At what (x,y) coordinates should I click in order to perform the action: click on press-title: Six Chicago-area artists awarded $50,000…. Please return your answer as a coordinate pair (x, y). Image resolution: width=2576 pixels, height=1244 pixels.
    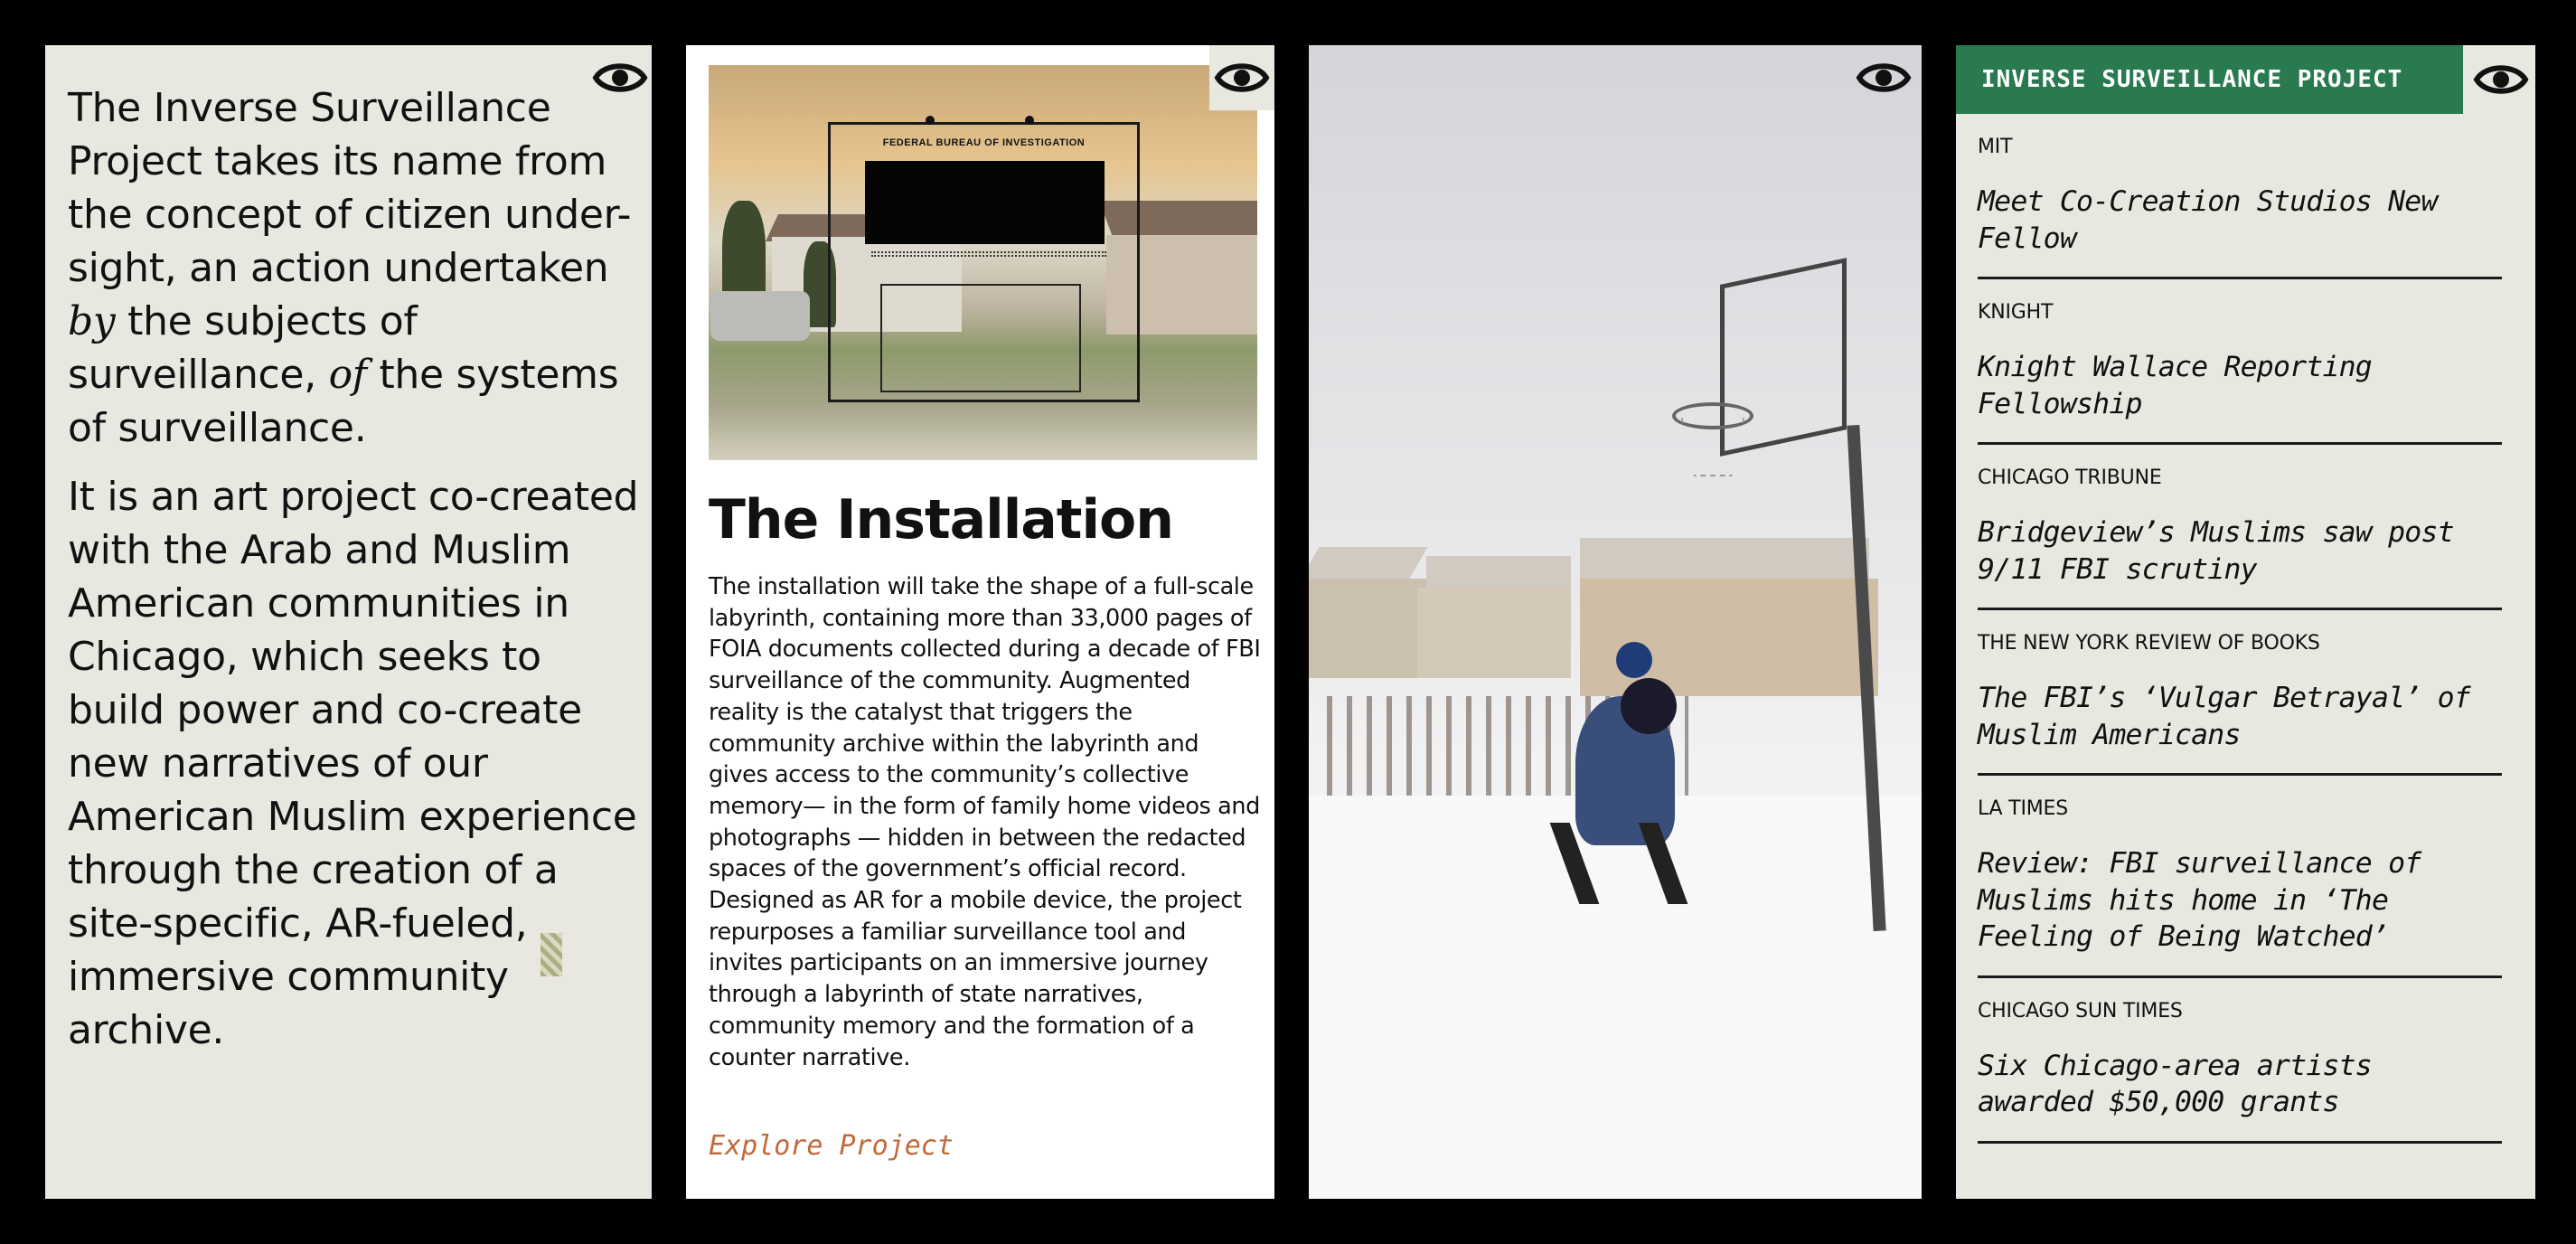
    Looking at the image, I should click on (2240, 1084).